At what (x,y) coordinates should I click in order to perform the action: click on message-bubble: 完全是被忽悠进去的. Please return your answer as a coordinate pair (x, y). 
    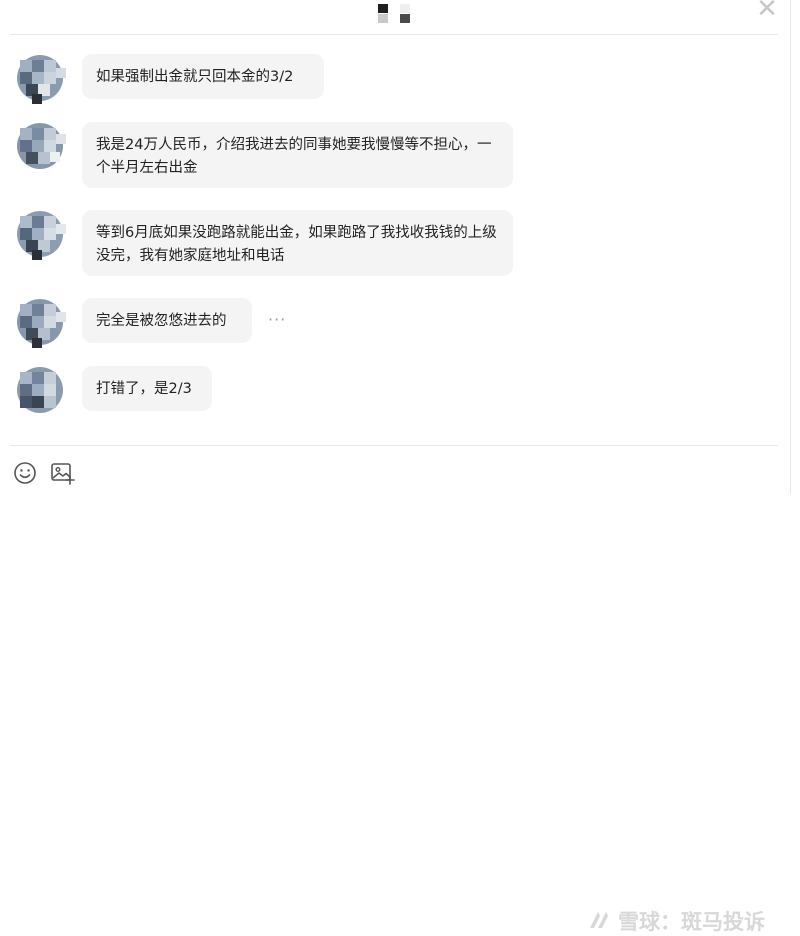
    Looking at the image, I should click on (167, 320).